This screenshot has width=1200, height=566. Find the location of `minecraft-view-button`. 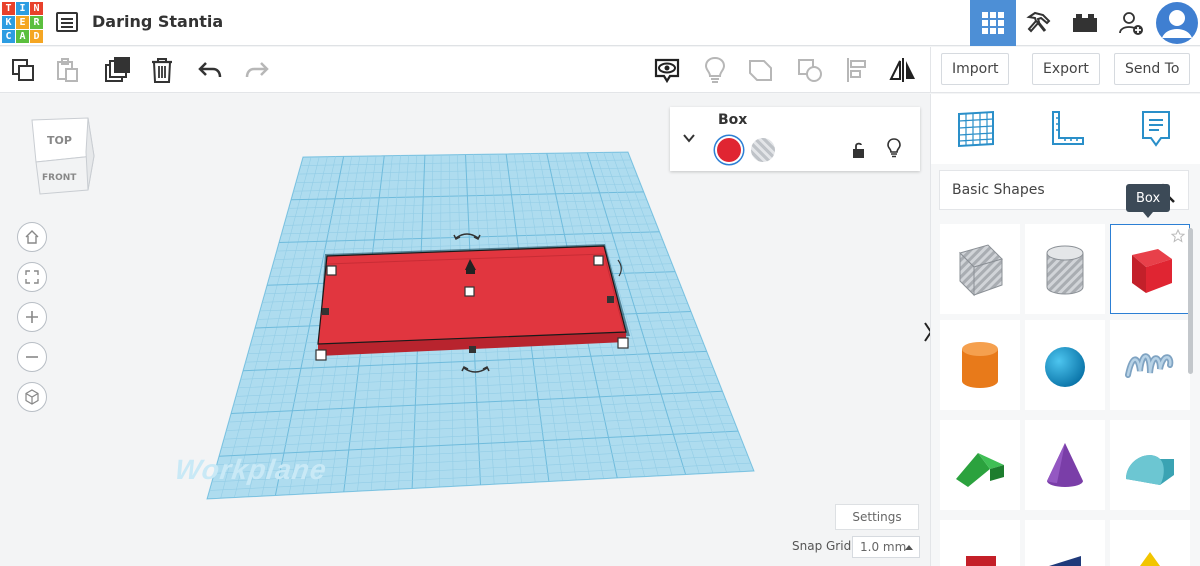

minecraft-view-button is located at coordinates (1039, 23).